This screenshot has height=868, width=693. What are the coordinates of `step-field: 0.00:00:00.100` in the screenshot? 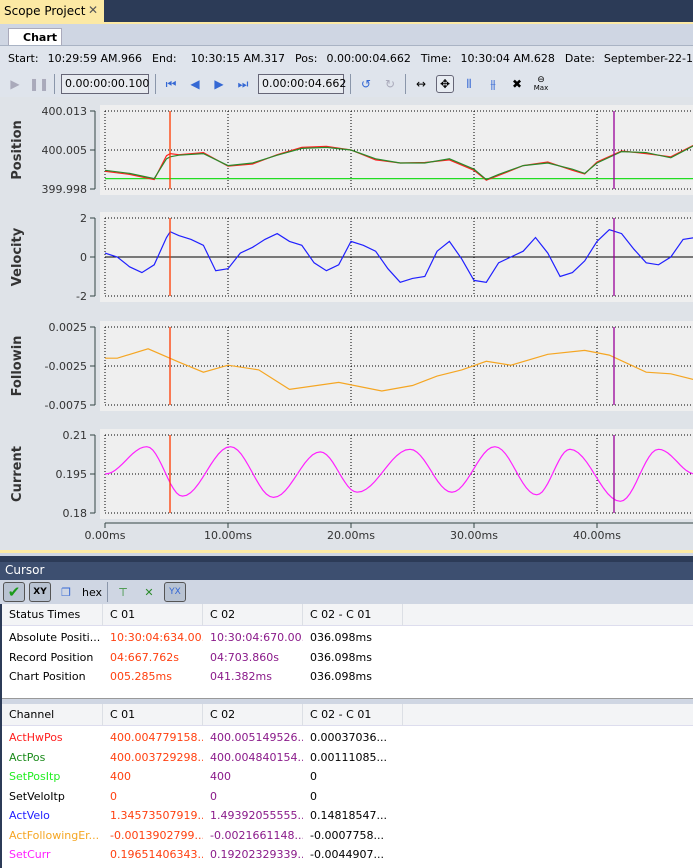 It's located at (105, 84).